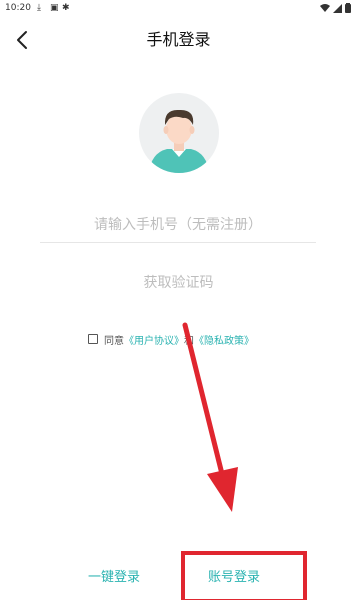 The width and height of the screenshot is (357, 600). Describe the element at coordinates (325, 7) in the screenshot. I see `wifi-icon` at that location.